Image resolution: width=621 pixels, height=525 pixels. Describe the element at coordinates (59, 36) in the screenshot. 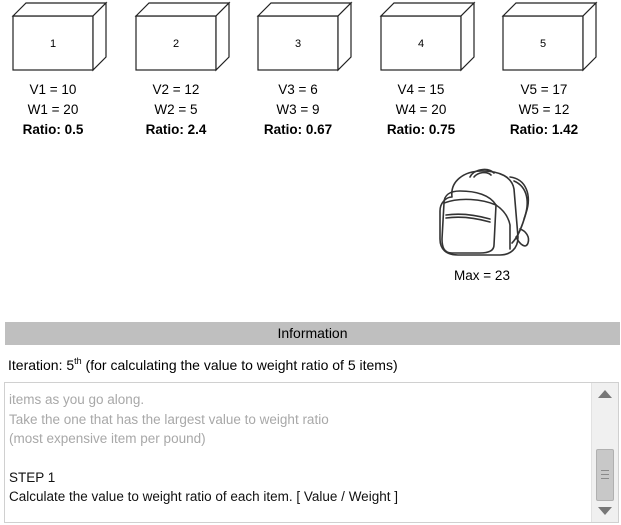

I see `item-box-1: 1` at that location.